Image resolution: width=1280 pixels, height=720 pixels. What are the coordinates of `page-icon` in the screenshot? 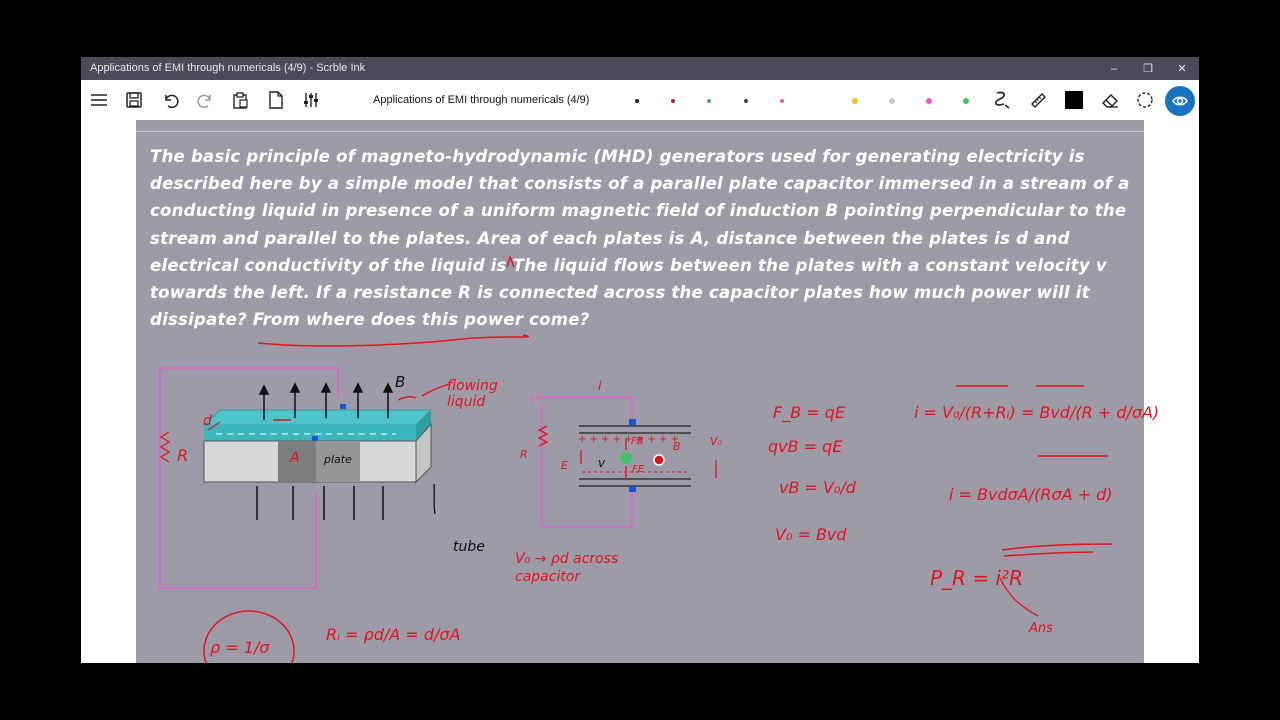 It's located at (276, 100).